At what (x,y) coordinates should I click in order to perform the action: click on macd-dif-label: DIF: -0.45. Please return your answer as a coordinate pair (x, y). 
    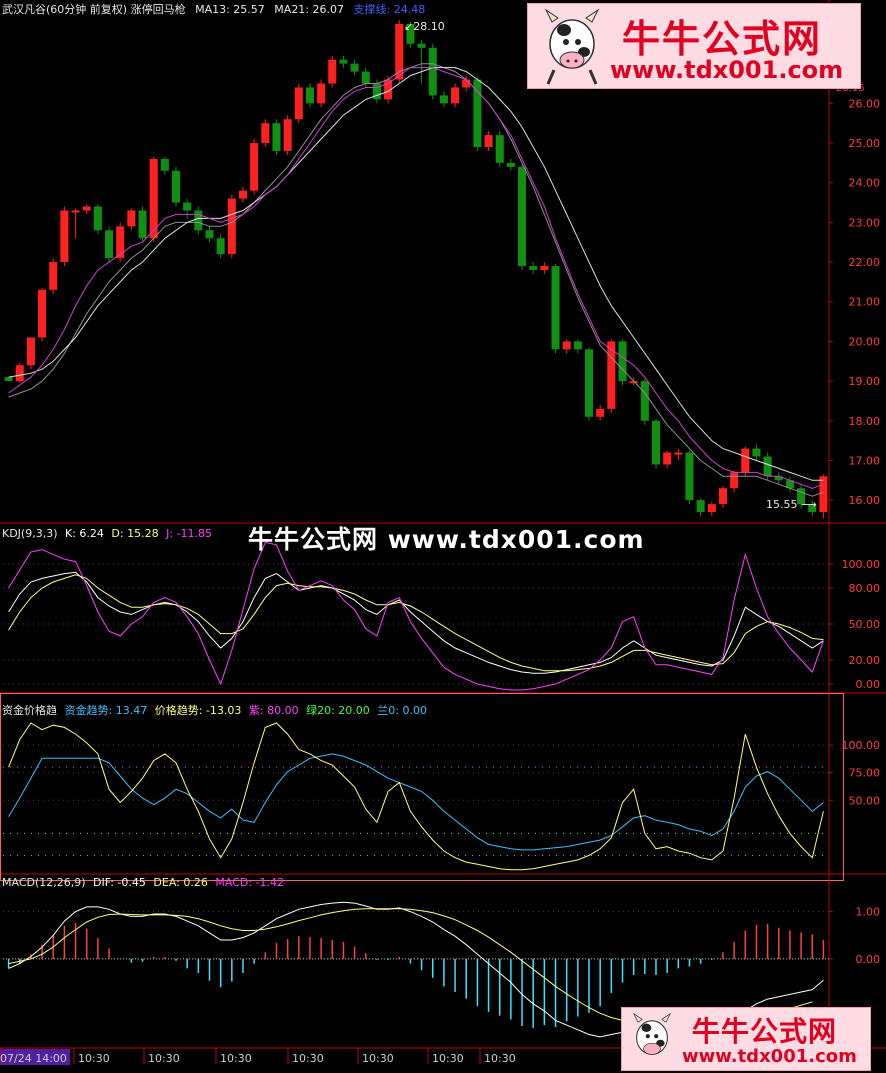
    Looking at the image, I should click on (119, 882).